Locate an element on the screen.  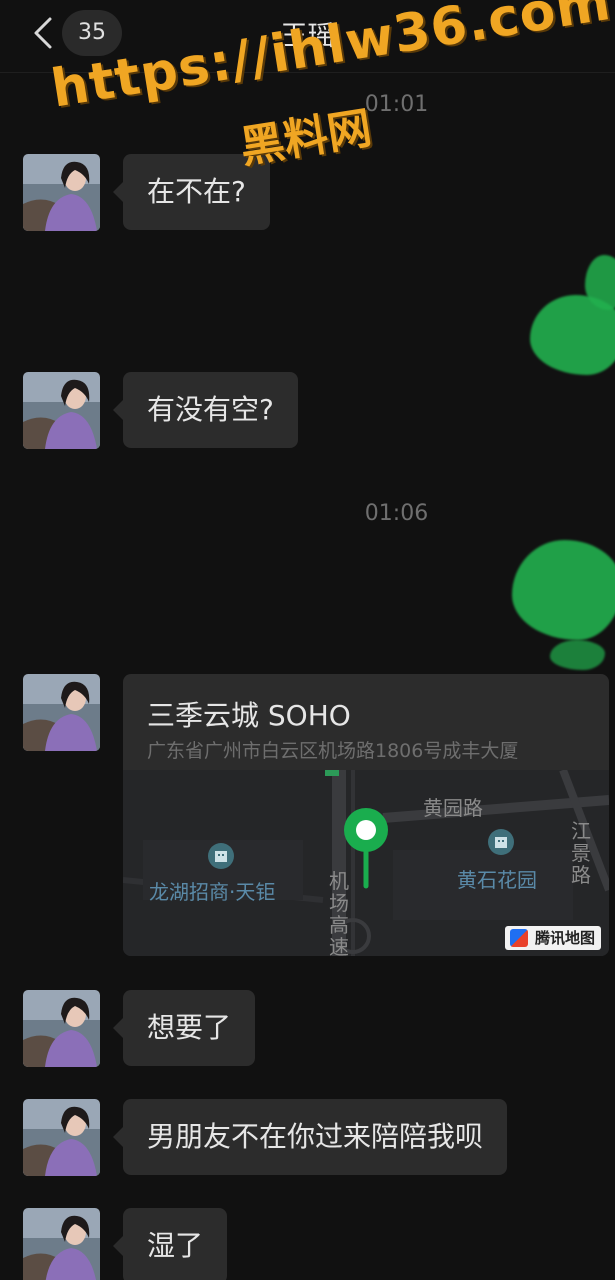
message-bubble: 有没有空? is located at coordinates (205, 410).